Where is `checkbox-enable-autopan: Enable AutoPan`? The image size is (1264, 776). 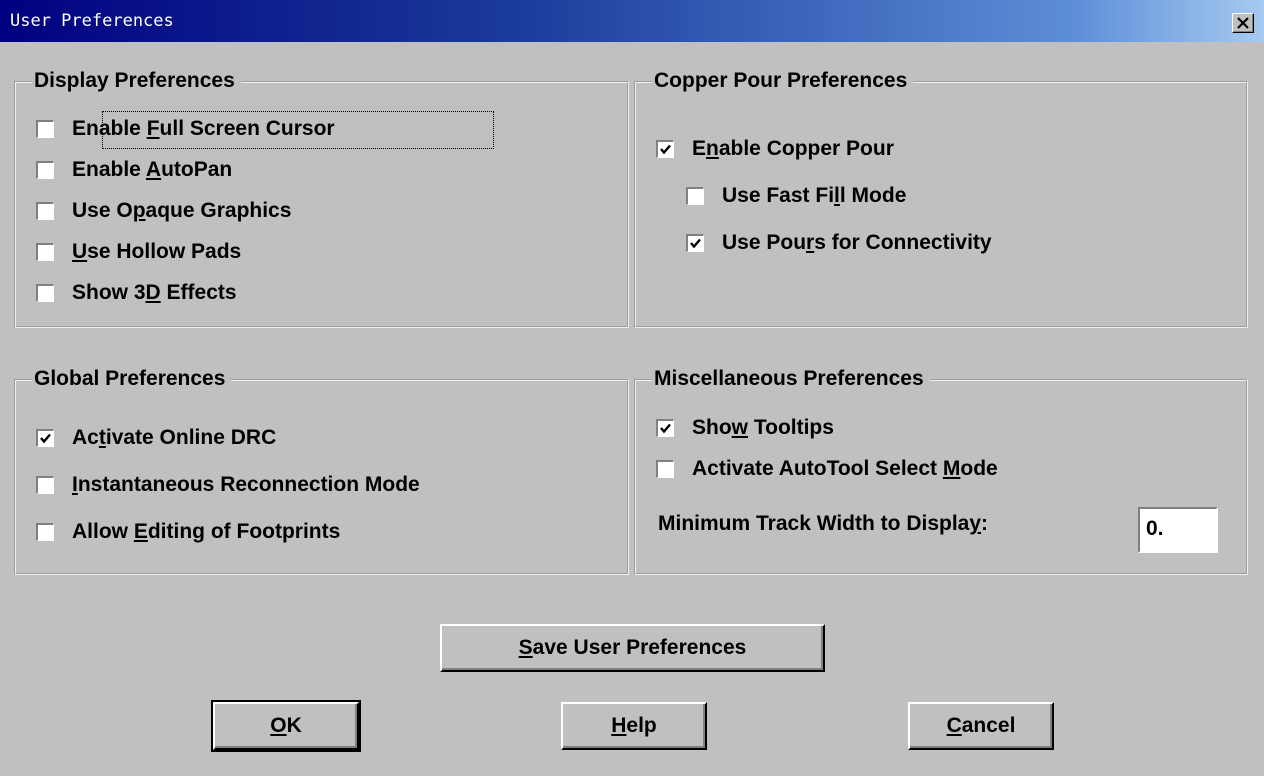
checkbox-enable-autopan: Enable AutoPan is located at coordinates (134, 170).